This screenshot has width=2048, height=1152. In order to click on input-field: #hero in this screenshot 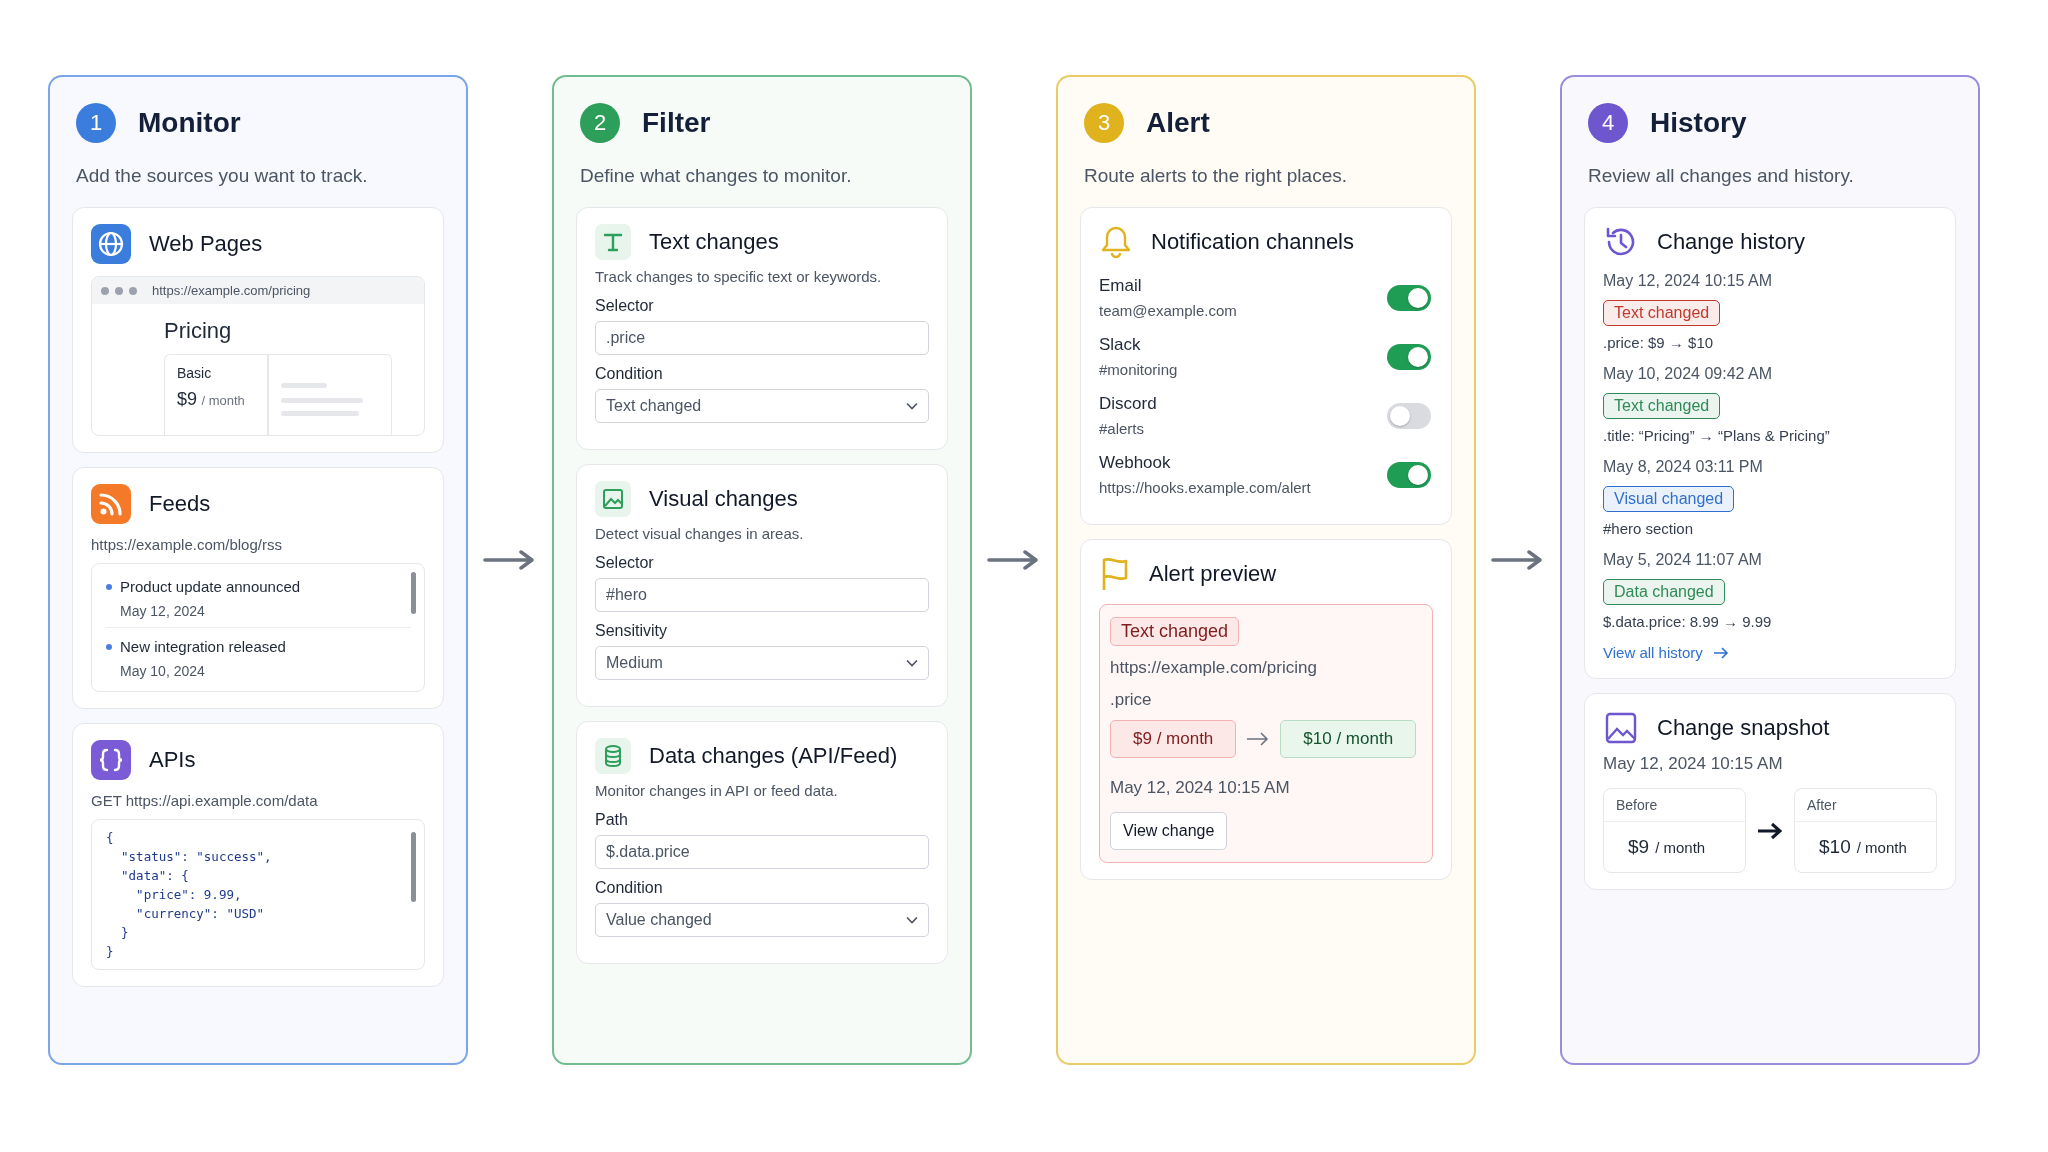, I will do `click(762, 595)`.